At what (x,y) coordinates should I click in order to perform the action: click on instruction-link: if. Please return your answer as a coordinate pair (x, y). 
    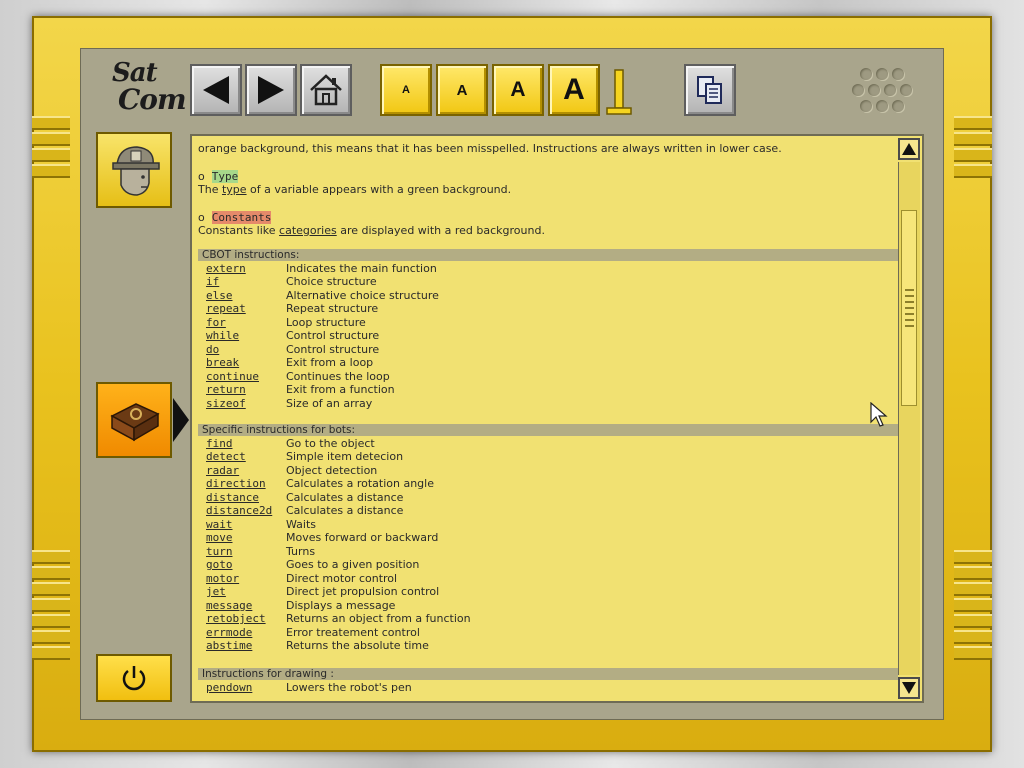
    Looking at the image, I should click on (212, 282).